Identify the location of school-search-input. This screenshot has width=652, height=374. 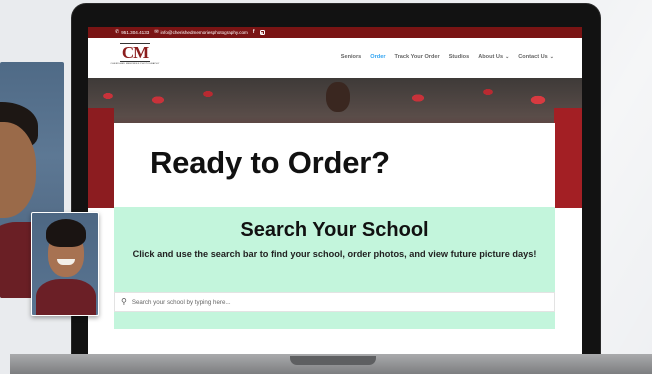
(331, 302).